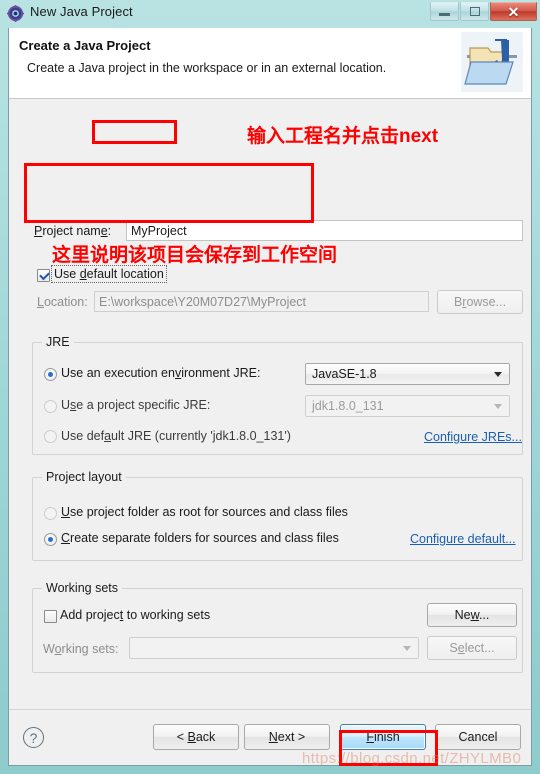 This screenshot has height=774, width=540. I want to click on radio-execution-environment-jre, so click(50, 374).